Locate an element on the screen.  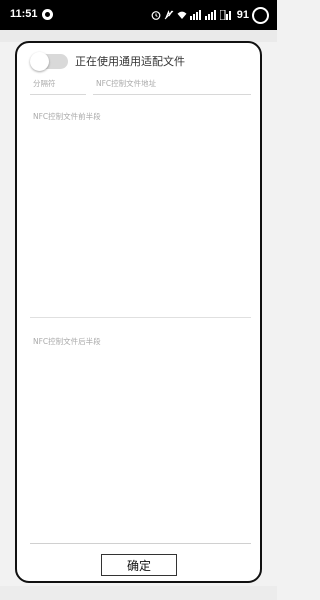
nfc-back-half-placeholder: NFC控制文件后半段 is located at coordinates (67, 341).